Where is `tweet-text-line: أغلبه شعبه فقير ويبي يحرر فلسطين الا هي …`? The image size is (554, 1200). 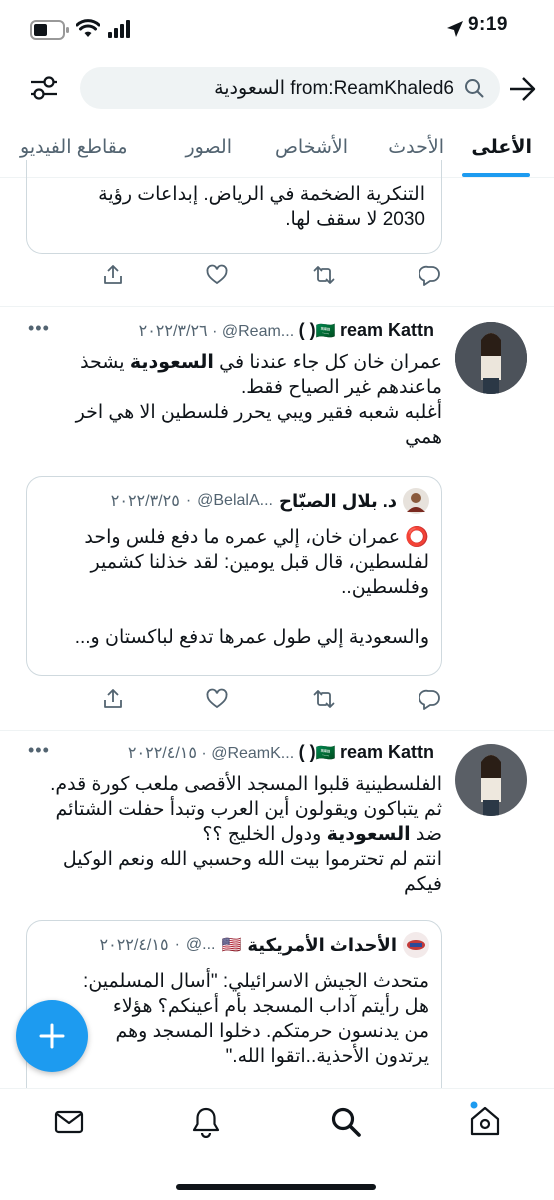
tweet-text-line: أغلبه شعبه فقير ويبي يحرر فلسطين الا هي … is located at coordinates (258, 412).